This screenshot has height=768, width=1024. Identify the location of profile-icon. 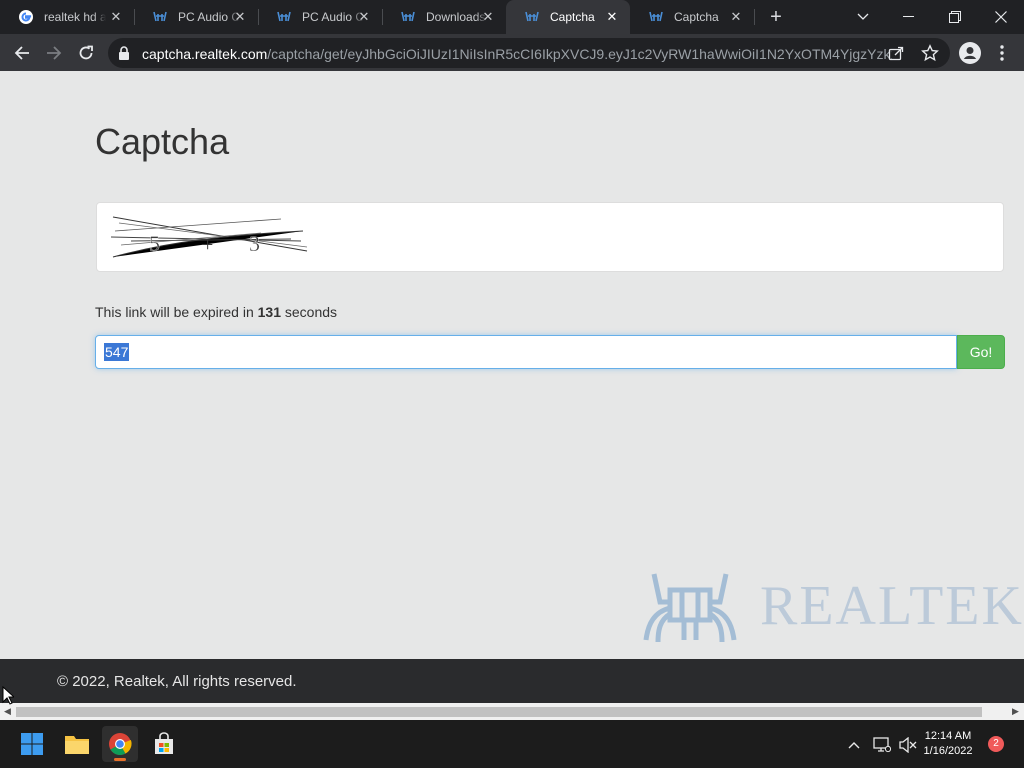
(970, 53).